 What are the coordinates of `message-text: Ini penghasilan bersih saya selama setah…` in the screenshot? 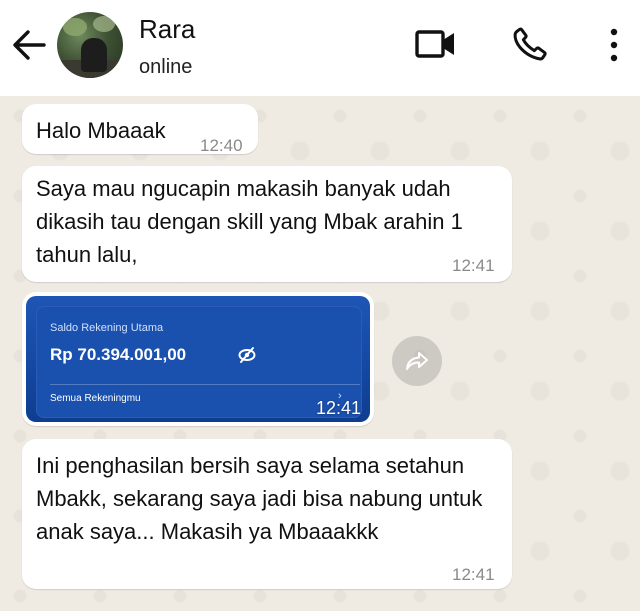 It's located at (259, 498).